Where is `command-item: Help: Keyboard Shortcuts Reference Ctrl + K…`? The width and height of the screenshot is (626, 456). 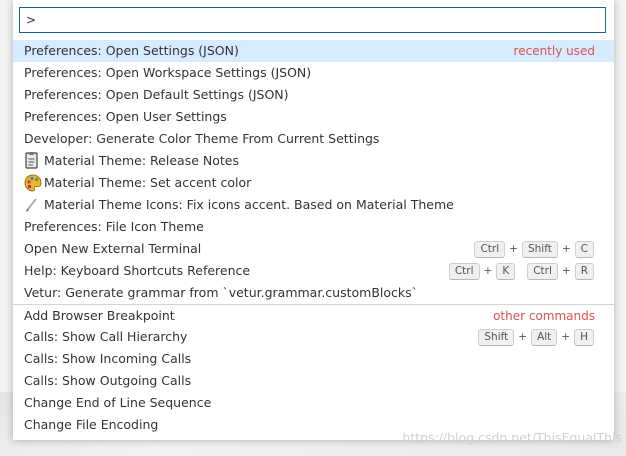
command-item: Help: Keyboard Shortcuts Reference Ctrl + K… is located at coordinates (313, 271).